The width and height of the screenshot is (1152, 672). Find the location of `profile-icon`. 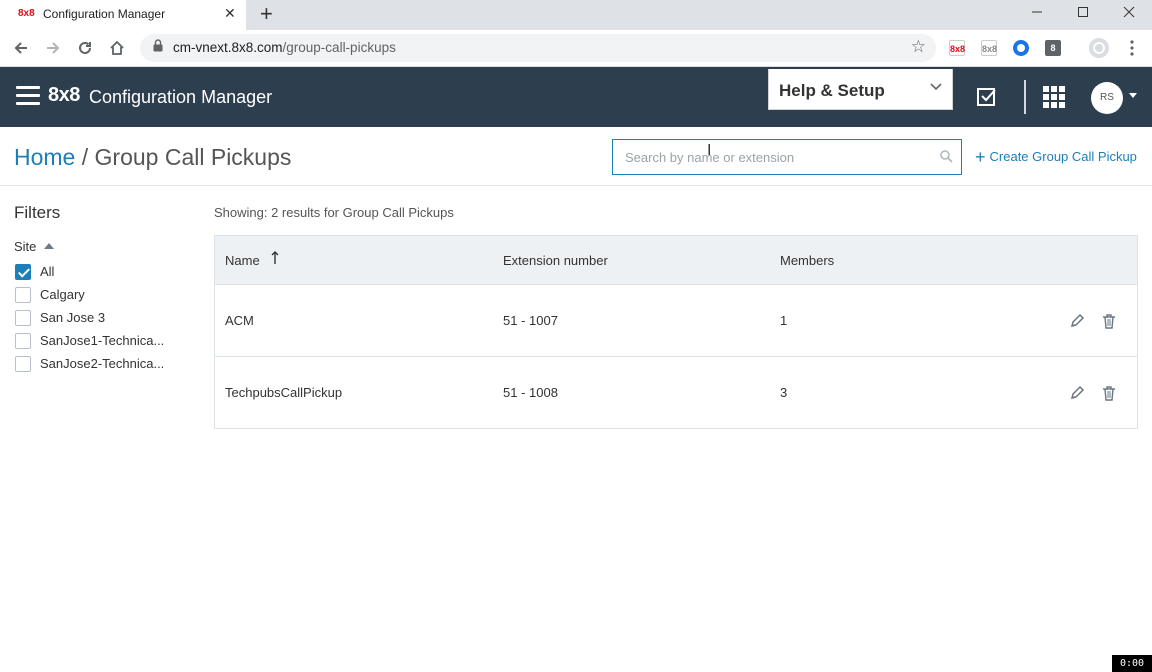

profile-icon is located at coordinates (1099, 48).